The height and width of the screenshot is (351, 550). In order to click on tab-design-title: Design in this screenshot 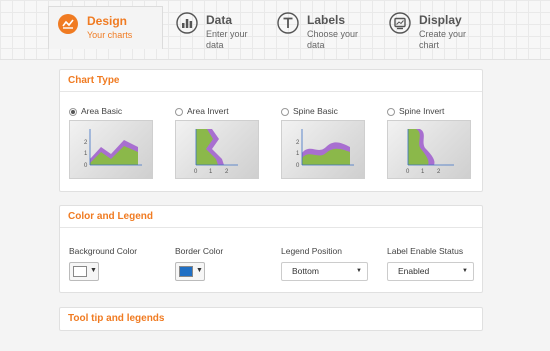, I will do `click(107, 21)`.